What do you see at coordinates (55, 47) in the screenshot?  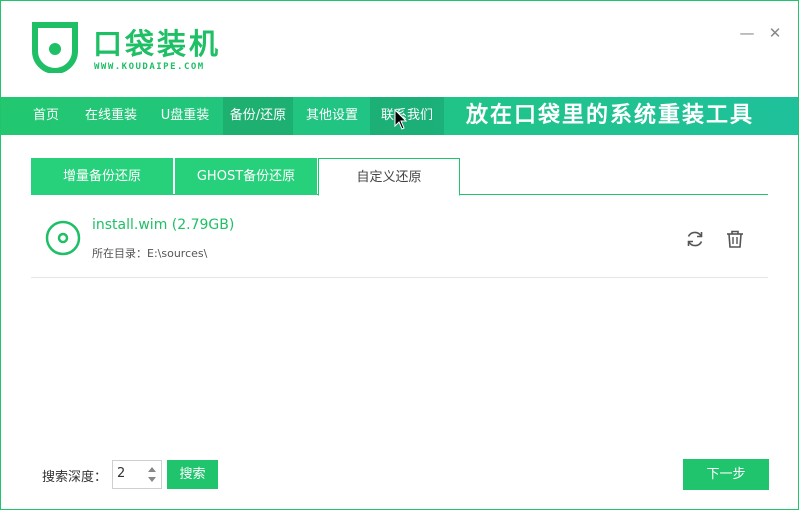 I see `logo-icon` at bounding box center [55, 47].